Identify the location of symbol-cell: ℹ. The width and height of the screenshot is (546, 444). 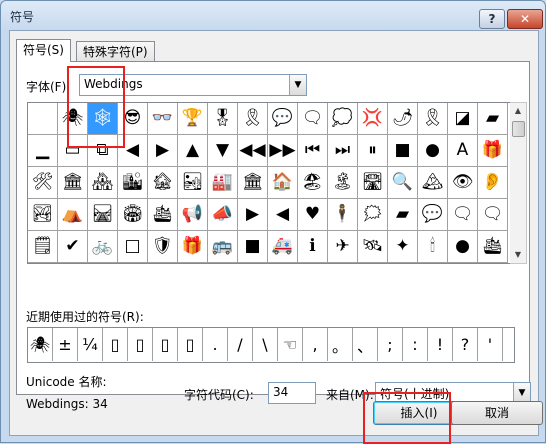
(313, 247).